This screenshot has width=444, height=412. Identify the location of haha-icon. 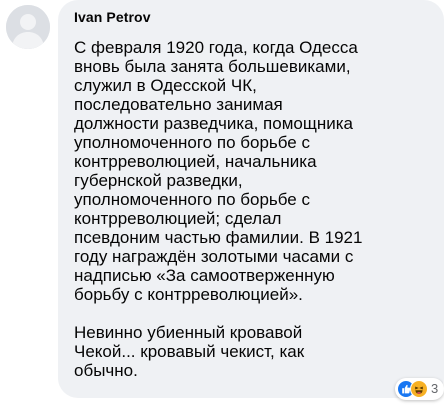
(419, 389).